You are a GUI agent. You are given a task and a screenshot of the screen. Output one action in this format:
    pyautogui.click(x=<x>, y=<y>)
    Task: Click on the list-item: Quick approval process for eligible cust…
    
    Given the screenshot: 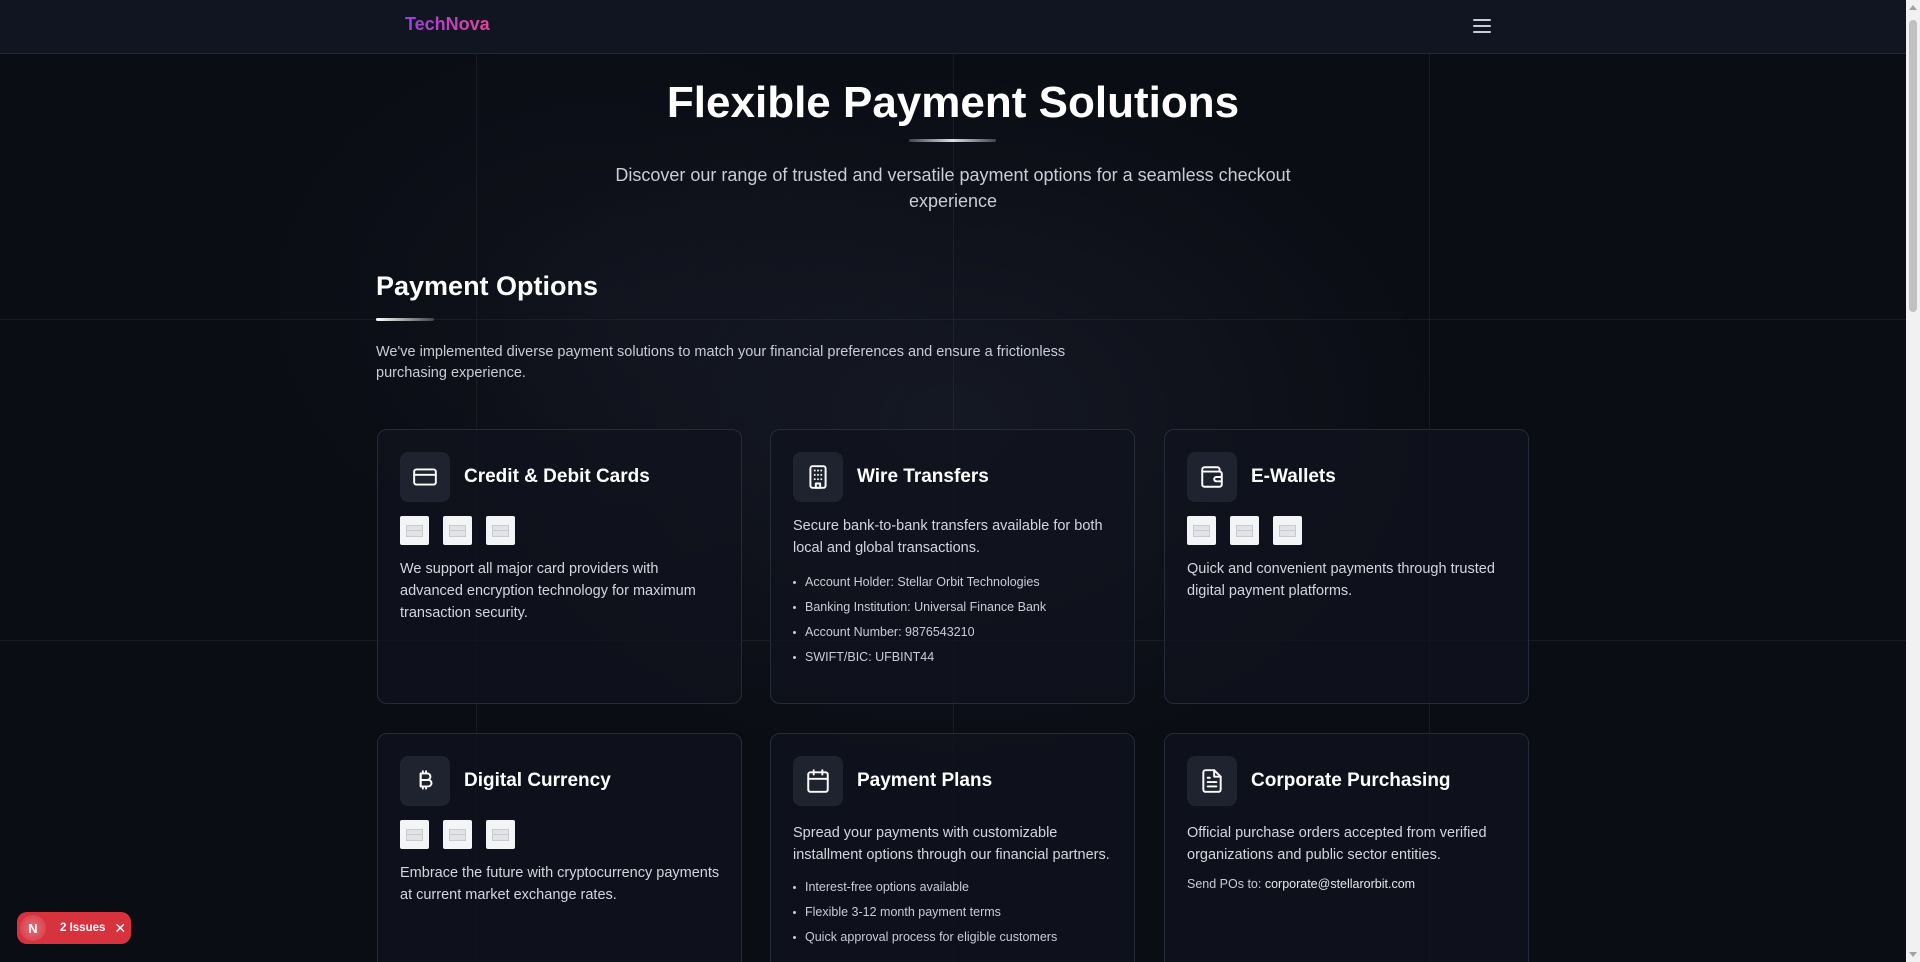 What is the action you would take?
    pyautogui.click(x=925, y=937)
    